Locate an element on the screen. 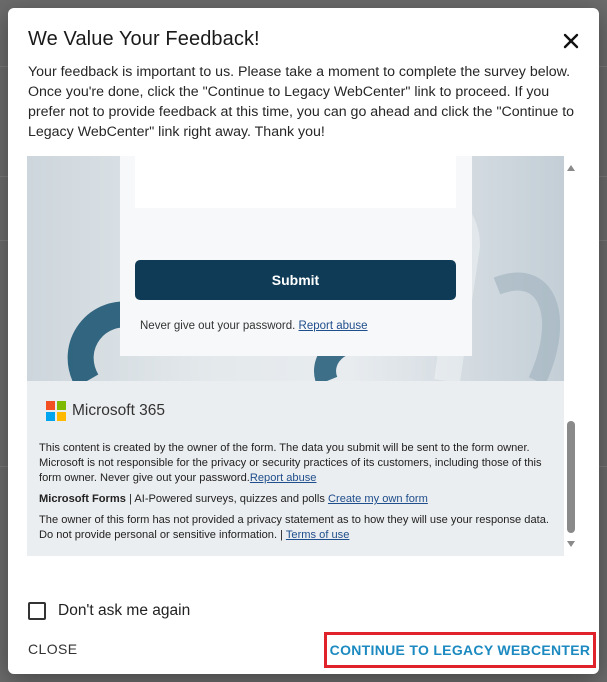 Image resolution: width=607 pixels, height=682 pixels. microsoft-365-logo: Microsoft 365 is located at coordinates (105, 411).